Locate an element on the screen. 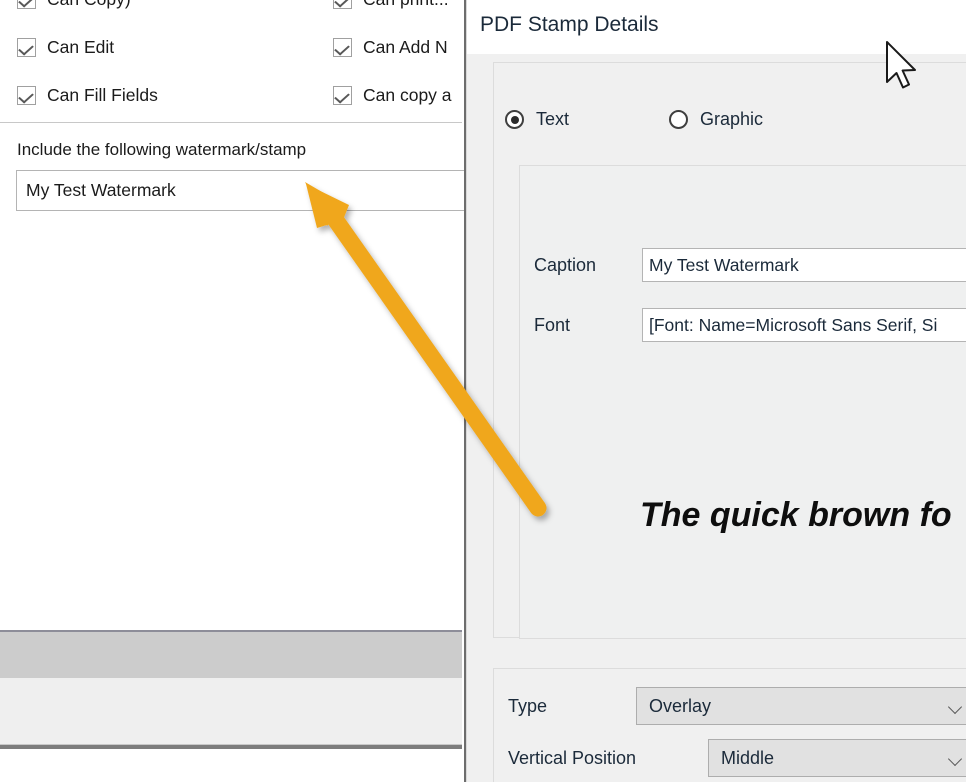  font-field-row: Font is located at coordinates (750, 325).